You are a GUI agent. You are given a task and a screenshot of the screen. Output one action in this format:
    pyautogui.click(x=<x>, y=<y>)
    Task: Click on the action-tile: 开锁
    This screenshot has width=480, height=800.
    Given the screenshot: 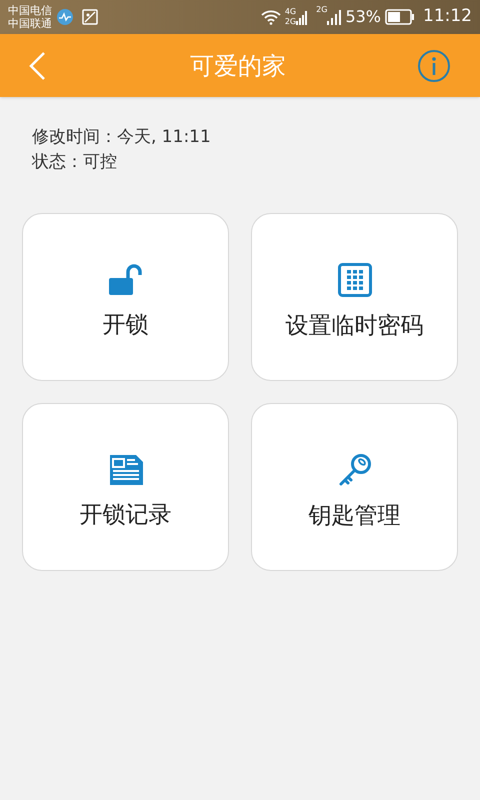 What is the action you would take?
    pyautogui.click(x=125, y=297)
    